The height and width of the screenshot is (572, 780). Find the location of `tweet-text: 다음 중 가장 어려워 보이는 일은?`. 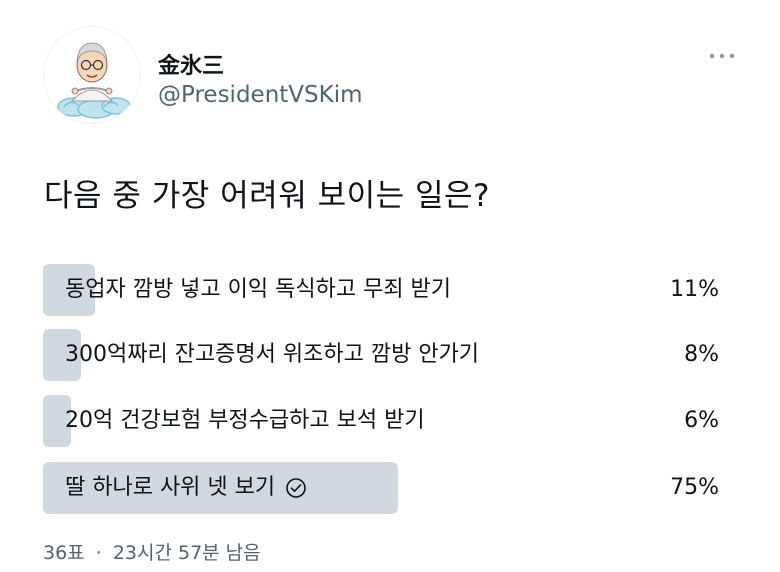

tweet-text: 다음 중 가장 어려워 보이는 일은? is located at coordinates (267, 196).